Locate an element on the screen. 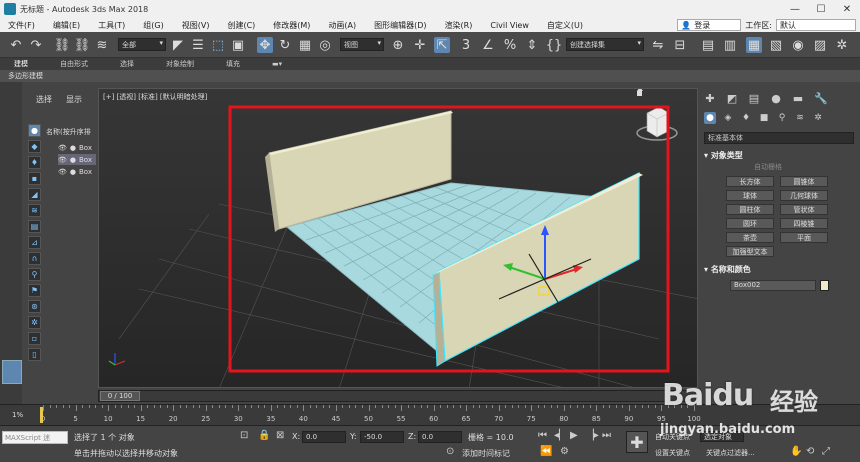 Image resolution: width=860 pixels, height=462 pixels. login-button: 👤 登录 is located at coordinates (709, 25).